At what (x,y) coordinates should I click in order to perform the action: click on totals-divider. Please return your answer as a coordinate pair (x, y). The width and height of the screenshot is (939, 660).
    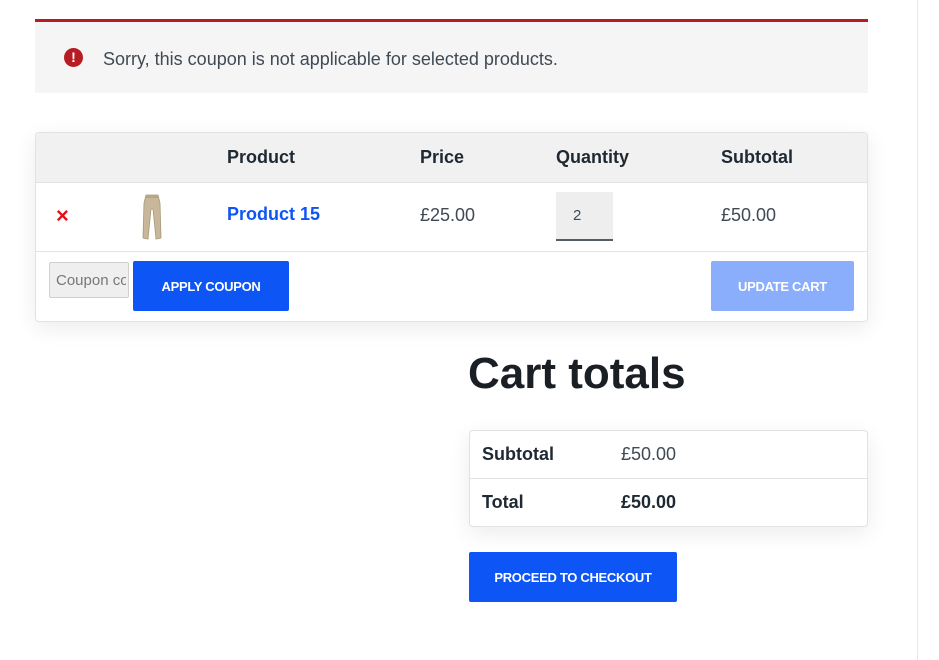
    Looking at the image, I should click on (668, 478).